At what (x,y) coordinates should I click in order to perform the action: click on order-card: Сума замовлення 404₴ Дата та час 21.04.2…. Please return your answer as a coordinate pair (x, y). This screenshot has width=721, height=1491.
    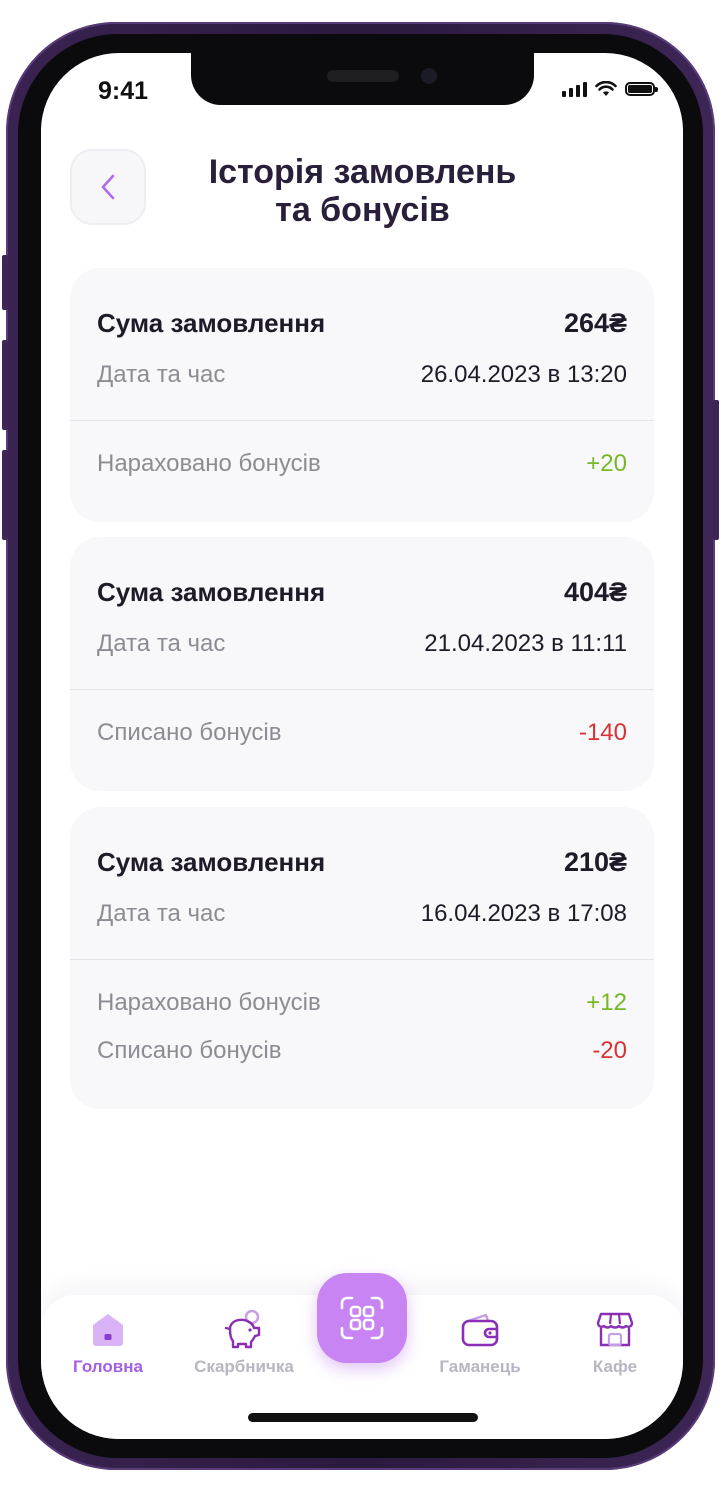
    Looking at the image, I should click on (362, 664).